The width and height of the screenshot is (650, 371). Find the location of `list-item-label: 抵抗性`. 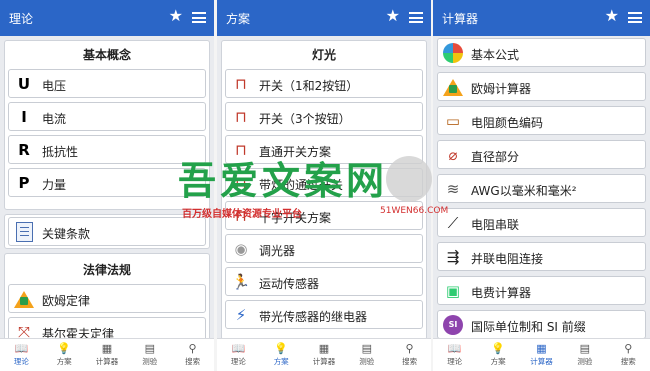

list-item-label: 抵抗性 is located at coordinates (60, 152).